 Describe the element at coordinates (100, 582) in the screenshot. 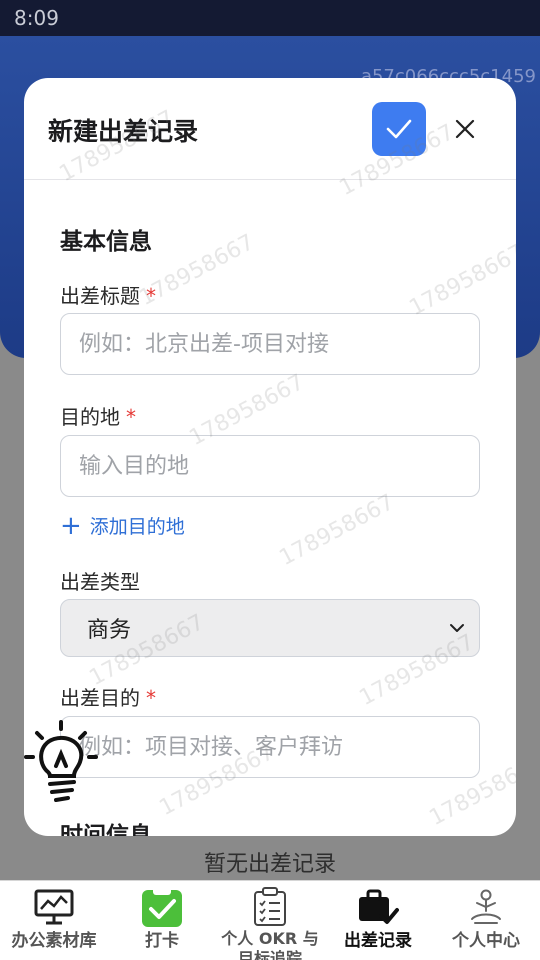

I see `trip-type-label: 出差类型` at that location.